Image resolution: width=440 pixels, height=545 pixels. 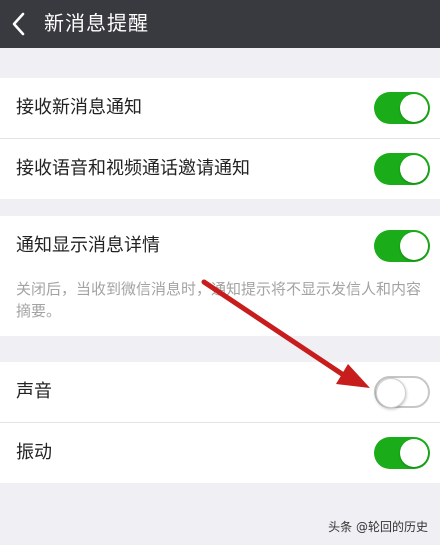 I want to click on page-title: 新消息提醒, so click(x=96, y=23).